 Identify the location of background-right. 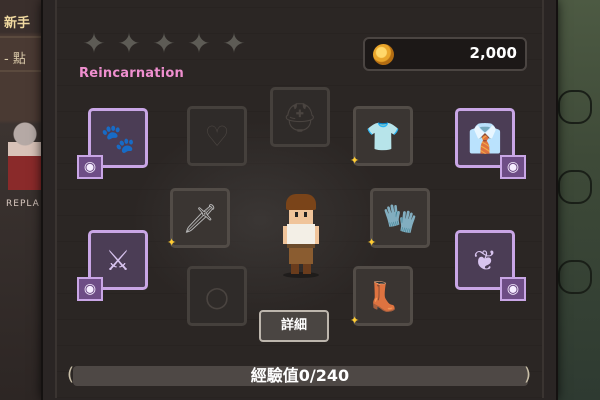
(575, 200).